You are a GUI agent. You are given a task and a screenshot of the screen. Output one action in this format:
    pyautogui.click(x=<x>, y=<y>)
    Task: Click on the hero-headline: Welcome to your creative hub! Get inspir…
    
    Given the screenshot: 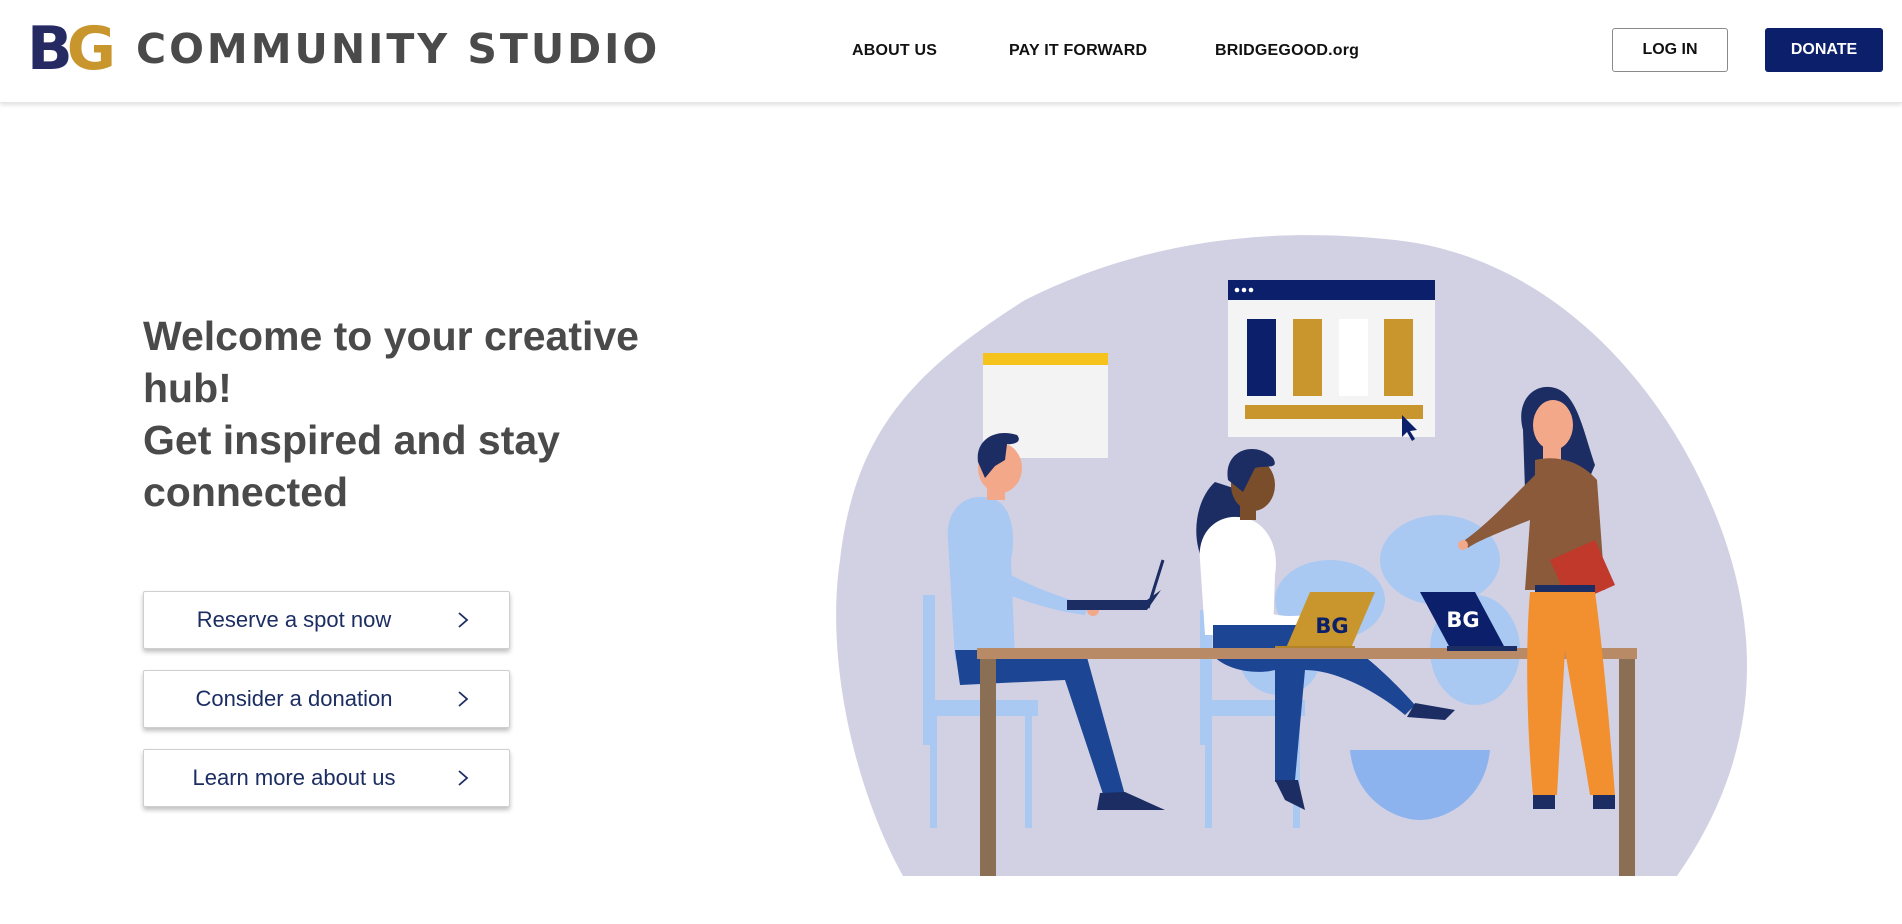 What is the action you would take?
    pyautogui.click(x=423, y=414)
    